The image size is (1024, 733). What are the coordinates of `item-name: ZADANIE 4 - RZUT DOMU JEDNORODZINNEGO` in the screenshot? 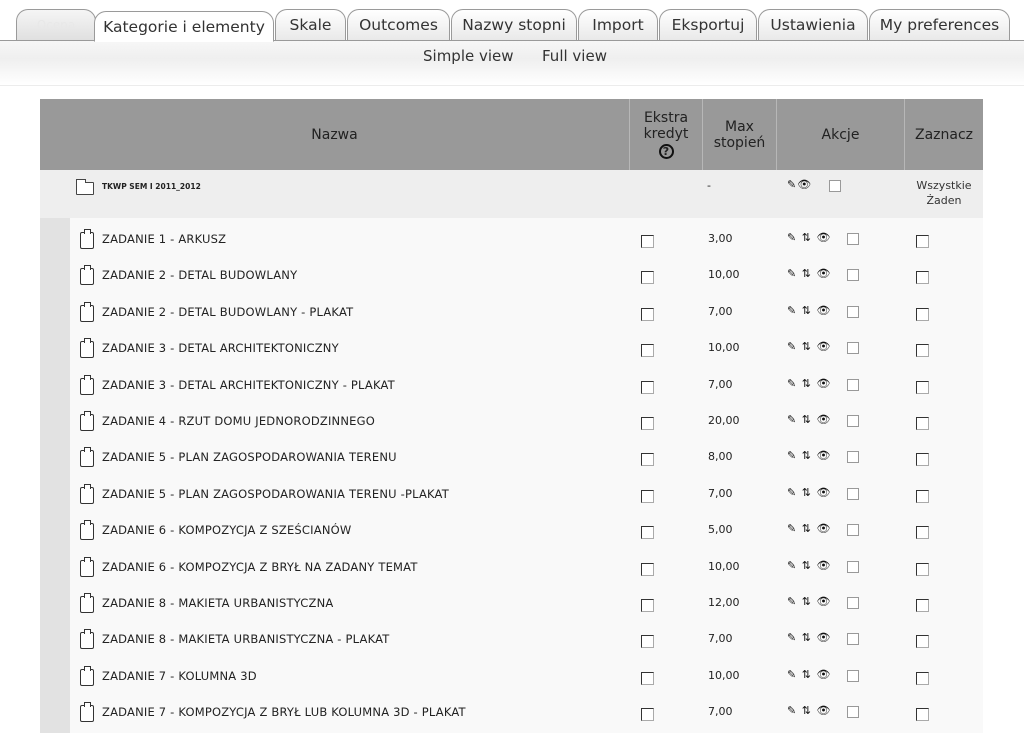 It's located at (238, 421).